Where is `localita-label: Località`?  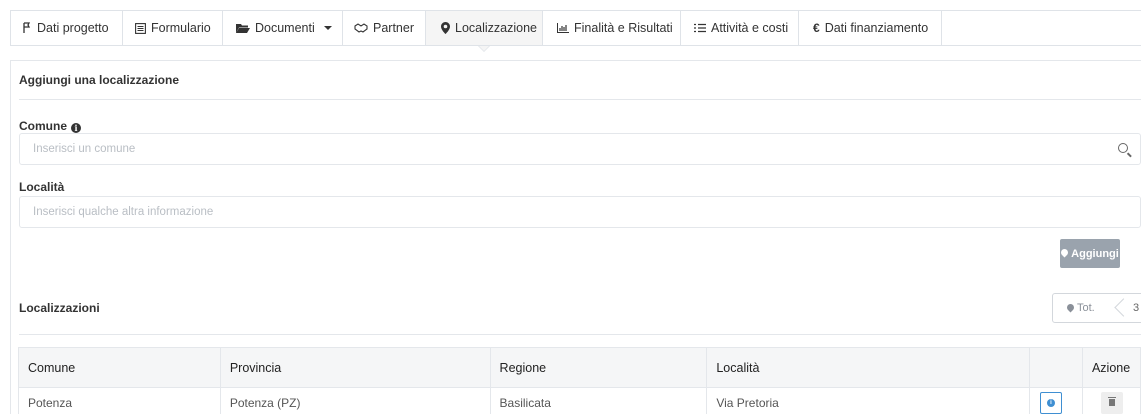 localita-label: Località is located at coordinates (42, 187).